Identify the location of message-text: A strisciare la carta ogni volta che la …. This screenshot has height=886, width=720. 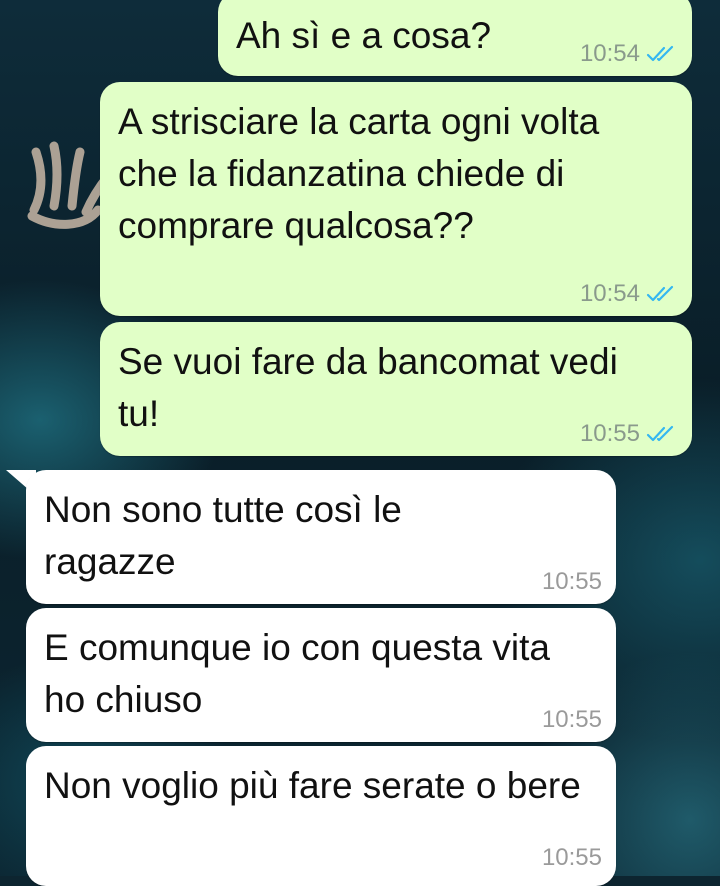
(359, 173).